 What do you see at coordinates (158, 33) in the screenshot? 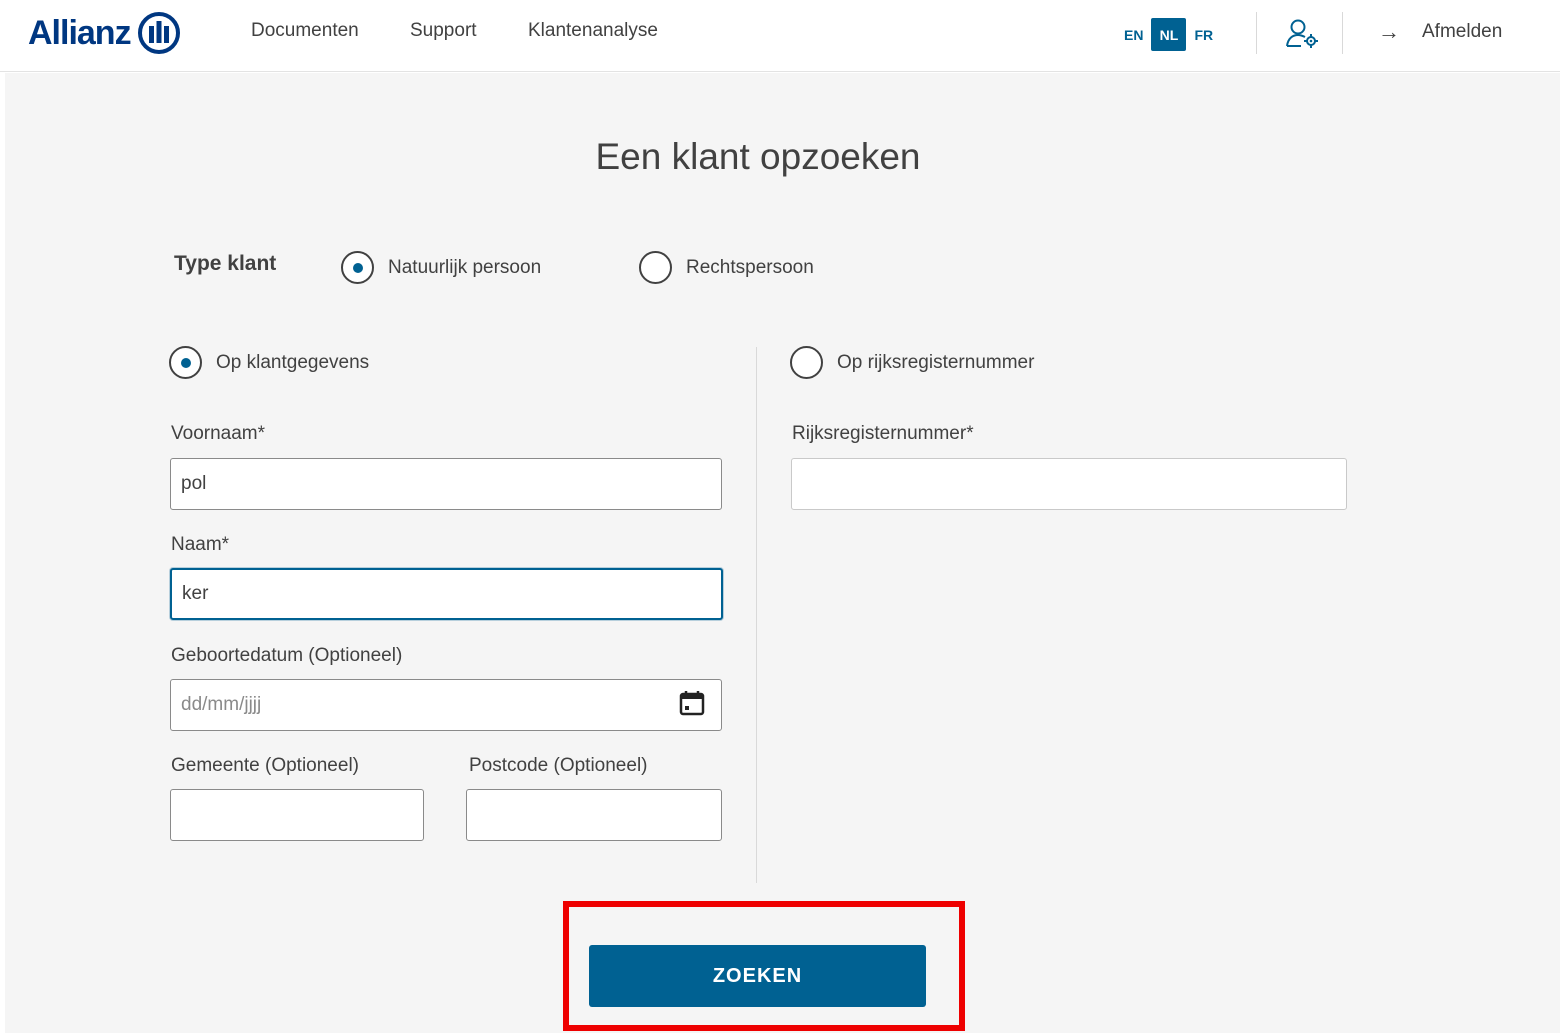
I see `allianz-eagle-icon` at bounding box center [158, 33].